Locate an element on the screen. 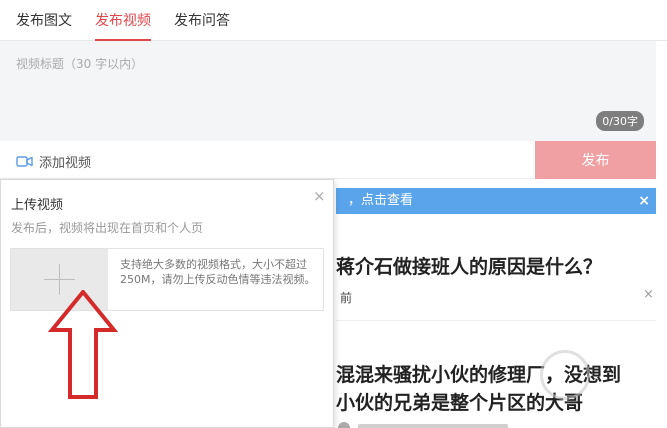 The image size is (667, 428). publish-toolbar: 添加视频 发布 is located at coordinates (328, 160).